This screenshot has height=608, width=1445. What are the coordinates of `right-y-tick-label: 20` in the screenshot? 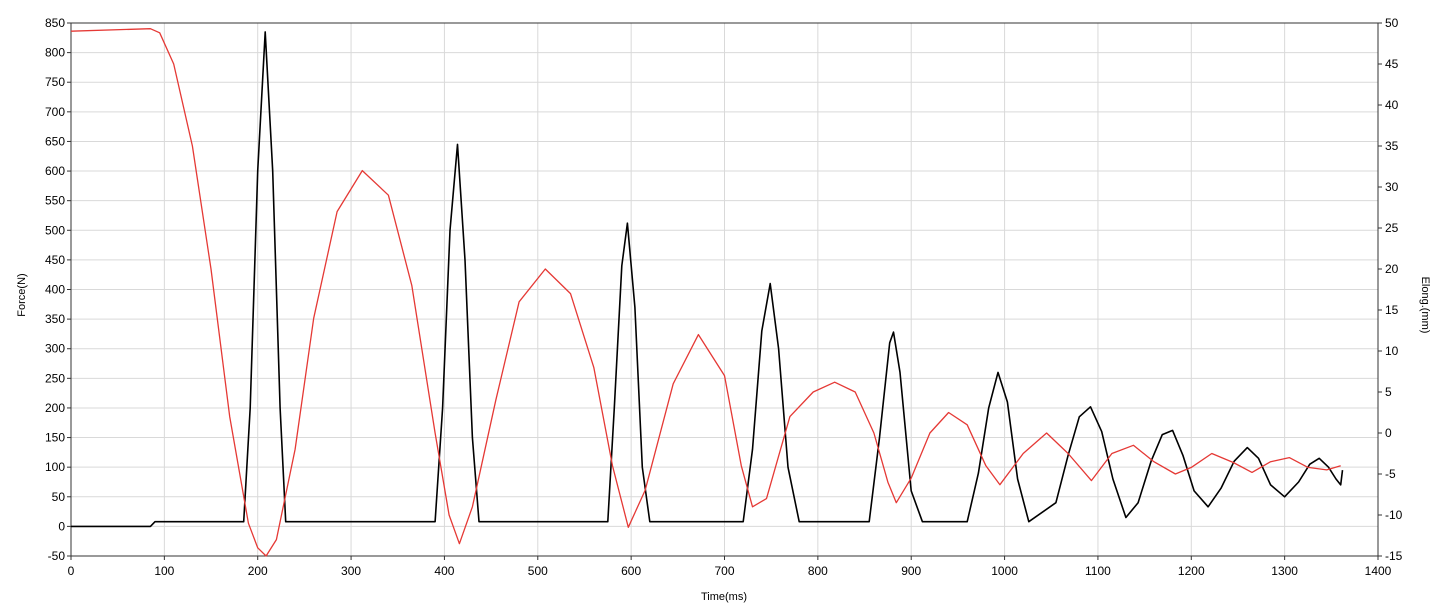 It's located at (1392, 269).